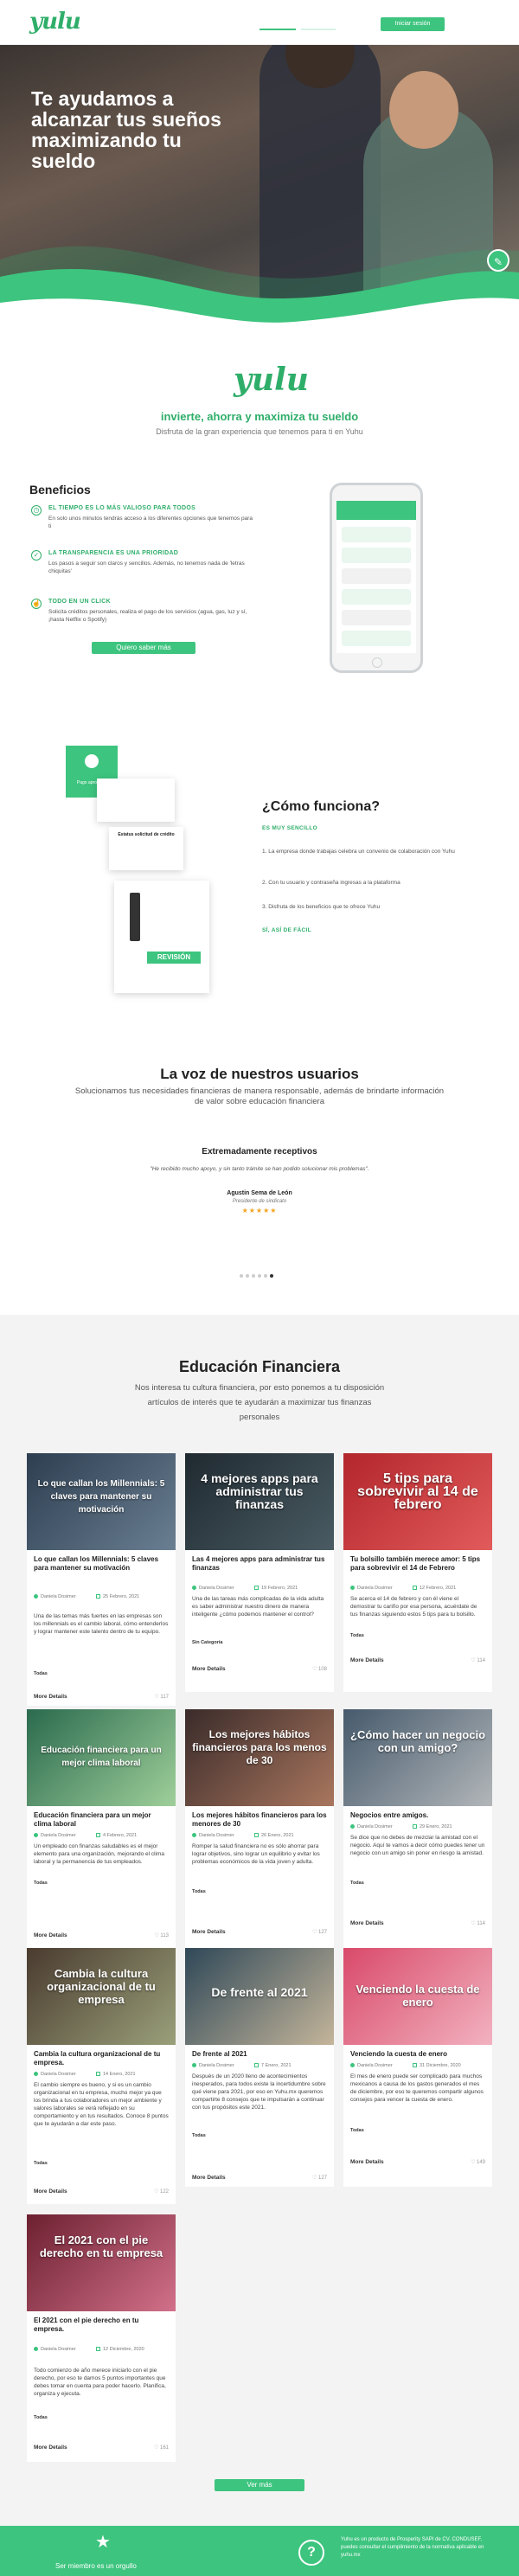 Image resolution: width=519 pixels, height=2576 pixels. Describe the element at coordinates (321, 806) in the screenshot. I see `how-it-works-title: ¿Cómo funciona?` at that location.